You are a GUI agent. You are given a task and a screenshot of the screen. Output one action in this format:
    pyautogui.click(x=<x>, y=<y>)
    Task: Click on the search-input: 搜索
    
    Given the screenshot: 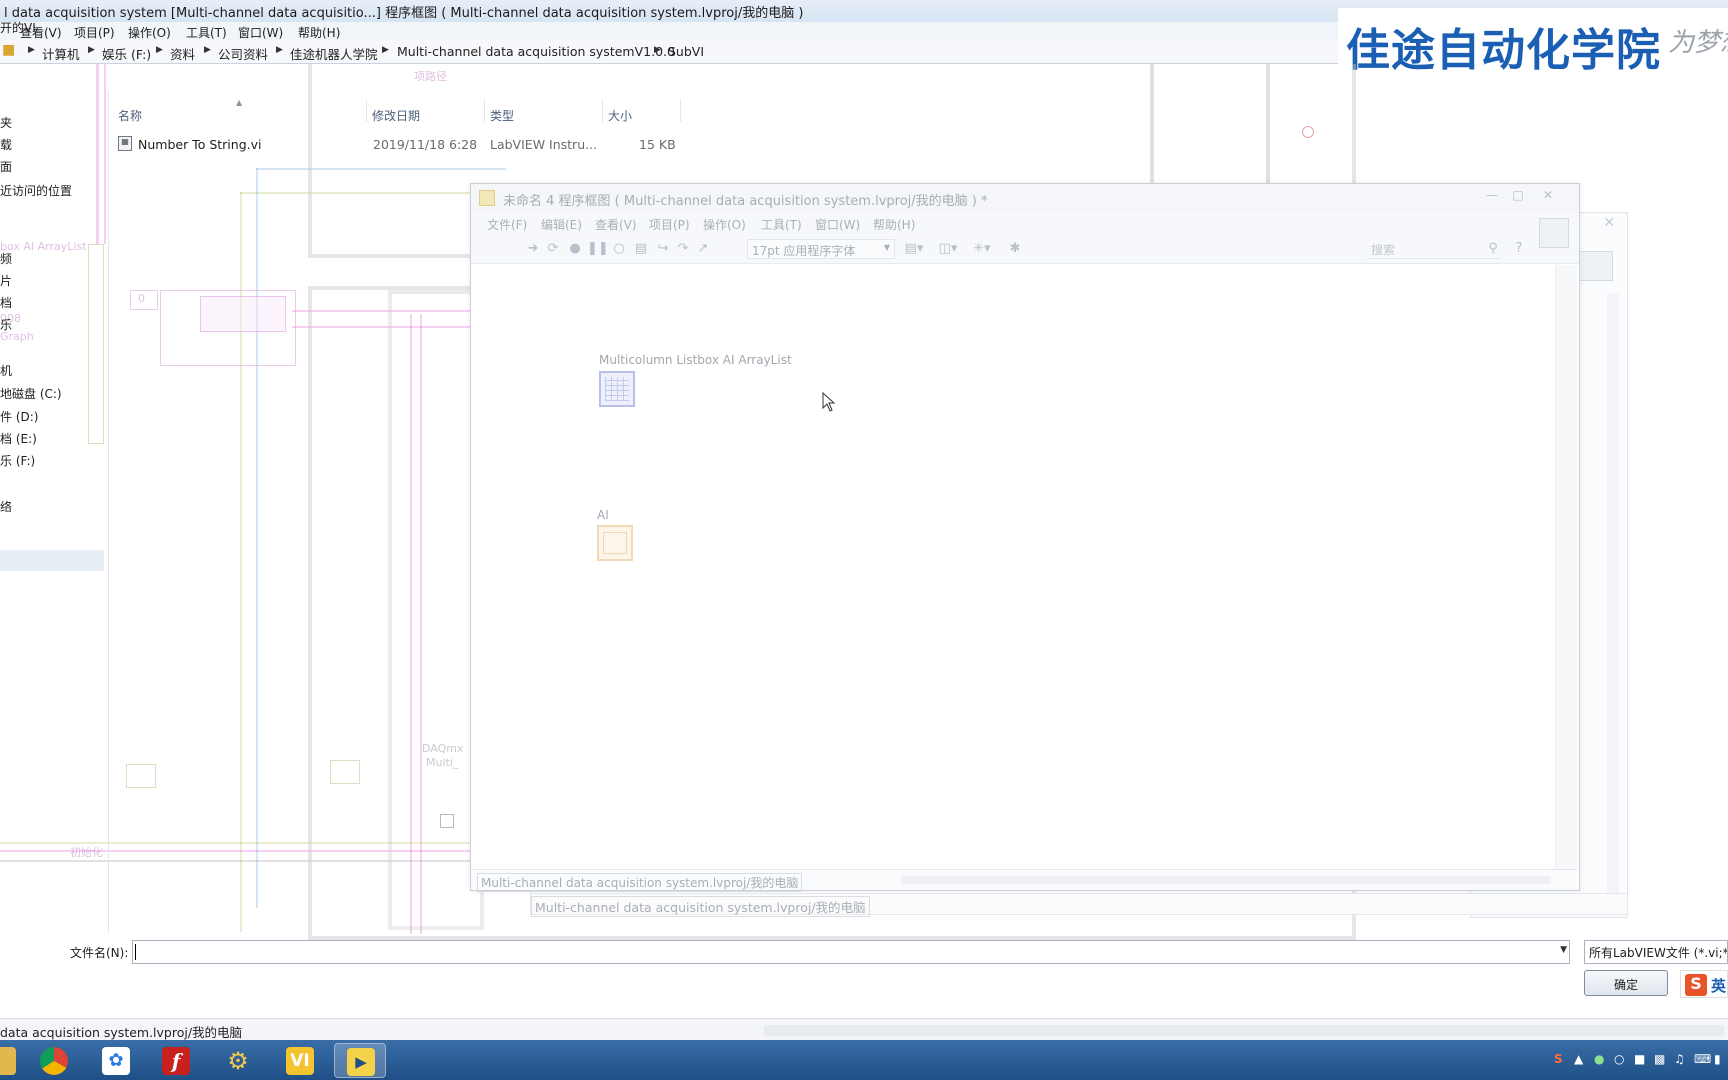 What is the action you would take?
    pyautogui.click(x=1433, y=249)
    